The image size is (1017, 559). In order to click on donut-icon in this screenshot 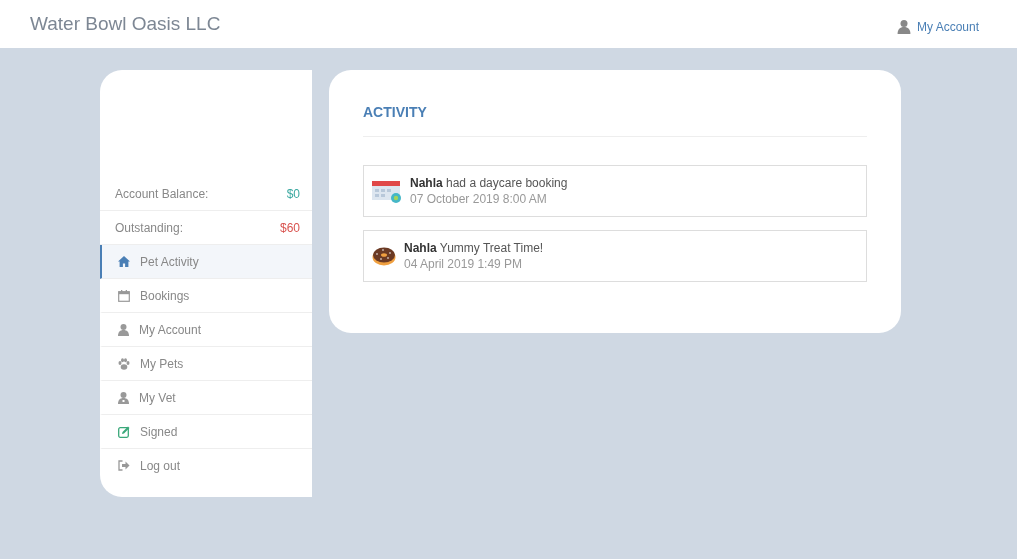, I will do `click(384, 256)`.